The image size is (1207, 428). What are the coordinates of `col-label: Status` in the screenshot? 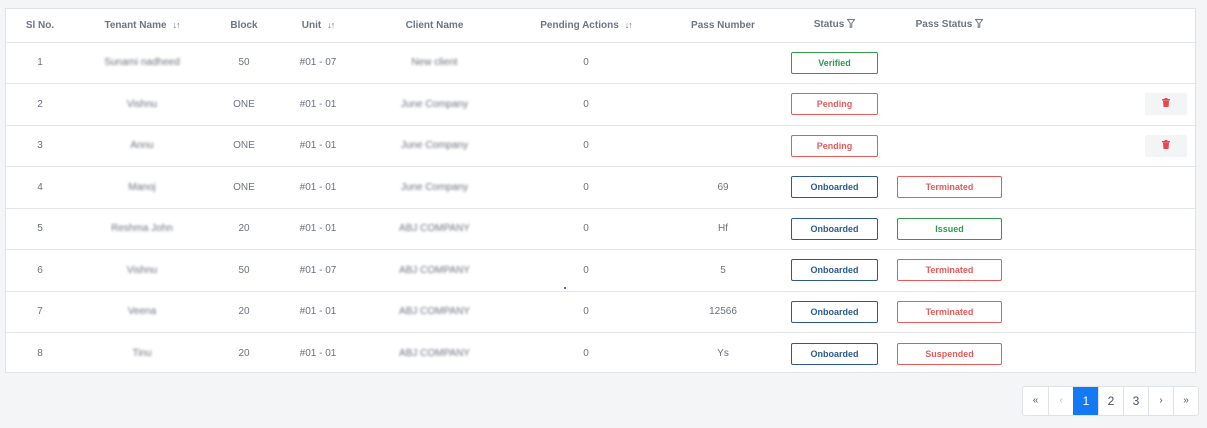 It's located at (829, 25).